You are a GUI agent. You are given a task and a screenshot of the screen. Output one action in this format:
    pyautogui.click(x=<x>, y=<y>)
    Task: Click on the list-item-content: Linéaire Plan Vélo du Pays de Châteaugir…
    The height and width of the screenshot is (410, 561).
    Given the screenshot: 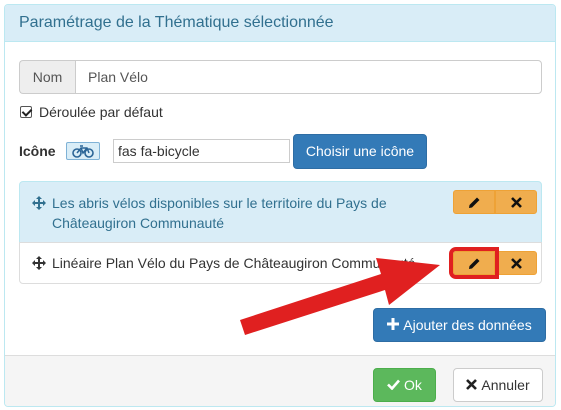 What is the action you would take?
    pyautogui.click(x=247, y=263)
    